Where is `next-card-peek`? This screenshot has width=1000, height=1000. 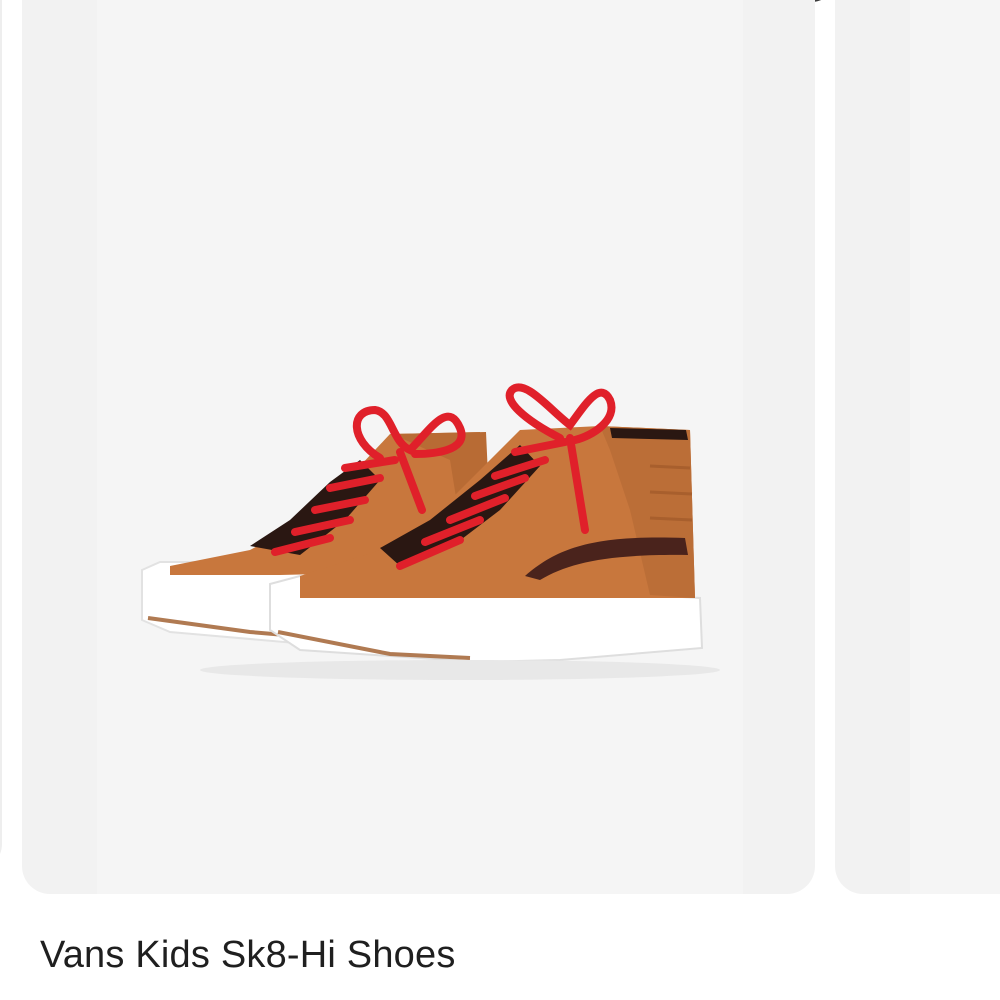 next-card-peek is located at coordinates (917, 447).